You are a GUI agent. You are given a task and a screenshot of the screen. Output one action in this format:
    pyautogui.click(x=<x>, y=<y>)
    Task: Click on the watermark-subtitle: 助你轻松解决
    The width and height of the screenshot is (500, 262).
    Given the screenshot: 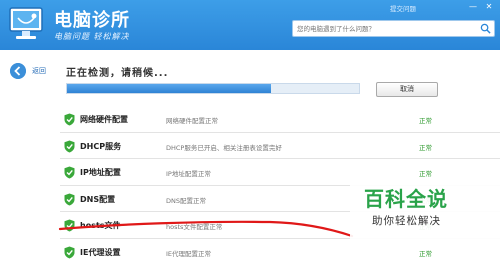 What is the action you would take?
    pyautogui.click(x=406, y=221)
    